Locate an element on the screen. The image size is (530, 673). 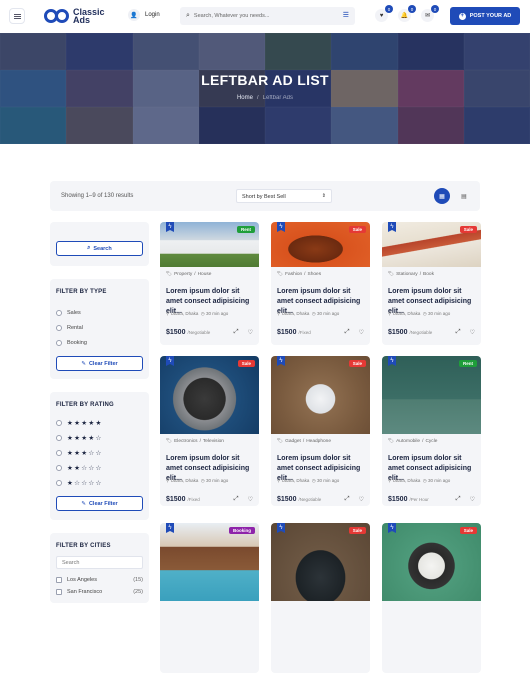
ad-subcategory: House is located at coordinates (205, 274).